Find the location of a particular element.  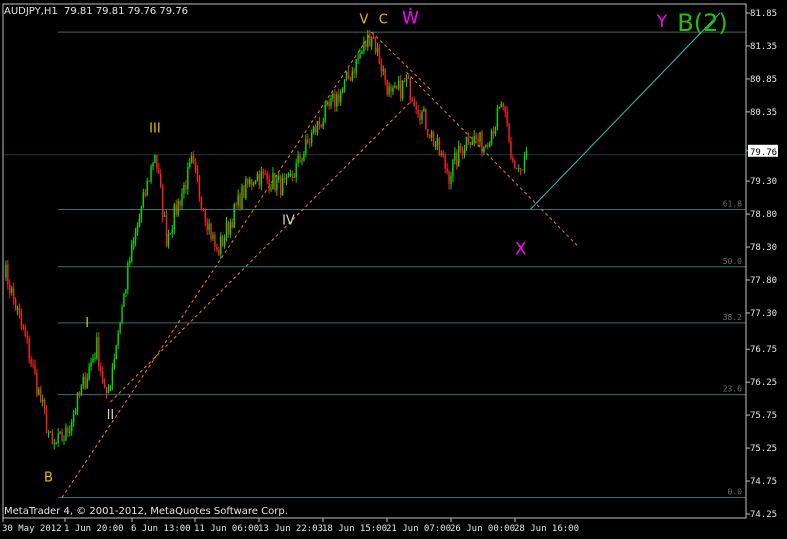

fib-label: 0.0 is located at coordinates (735, 492).